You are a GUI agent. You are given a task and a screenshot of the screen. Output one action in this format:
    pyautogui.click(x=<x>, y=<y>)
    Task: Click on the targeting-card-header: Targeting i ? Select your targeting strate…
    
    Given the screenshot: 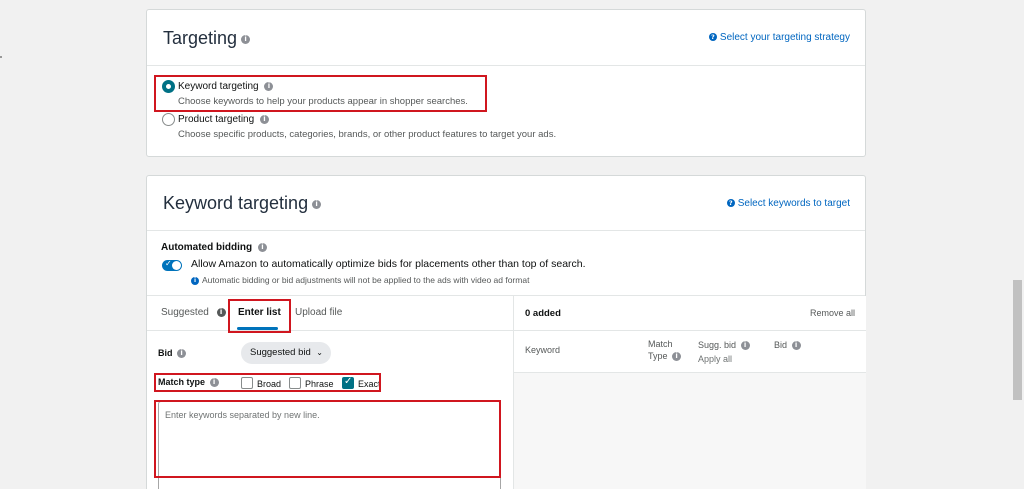 What is the action you would take?
    pyautogui.click(x=506, y=38)
    